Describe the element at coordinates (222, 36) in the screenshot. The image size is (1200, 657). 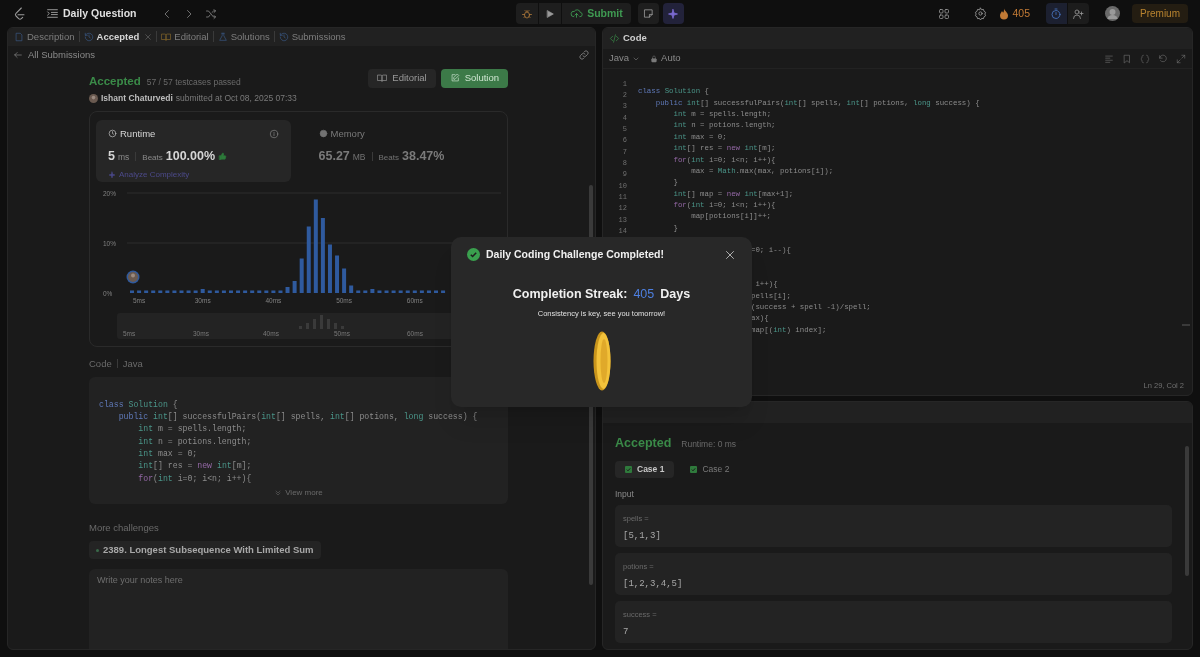
I see `flask-icon` at that location.